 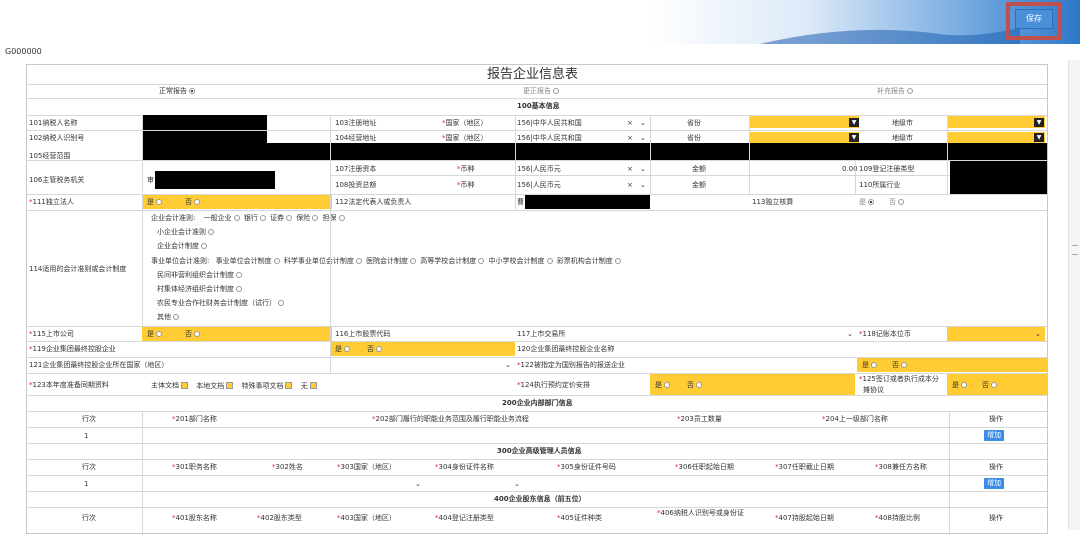 What do you see at coordinates (549, 138) in the screenshot?
I see `select-104-country: 156|中华人民共和国` at bounding box center [549, 138].